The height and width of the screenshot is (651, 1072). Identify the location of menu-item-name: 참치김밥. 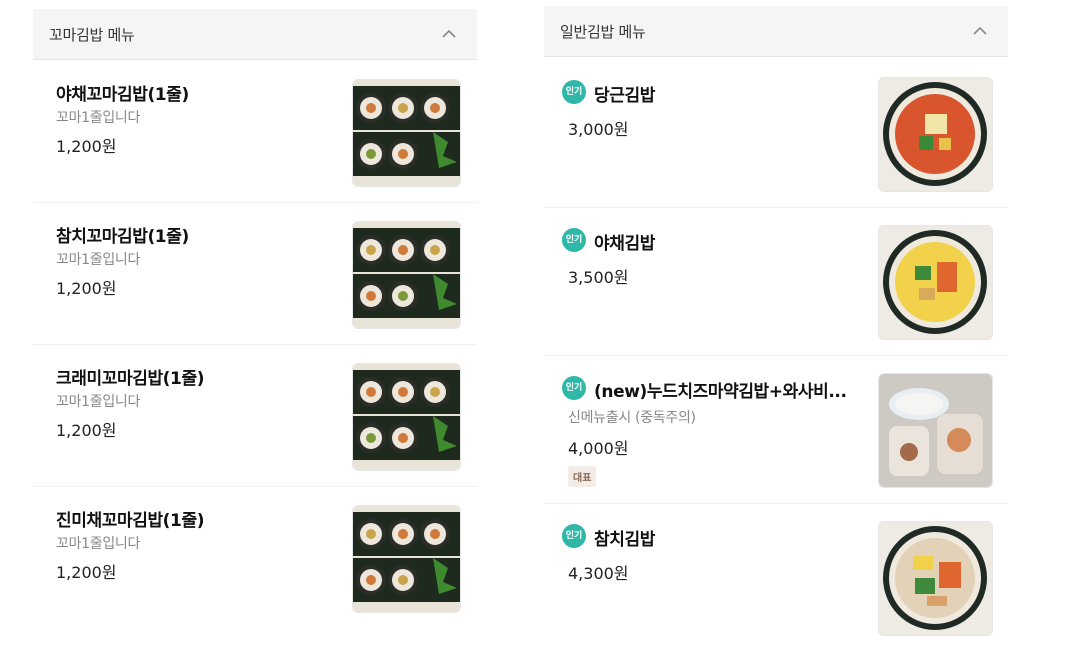
(624, 540).